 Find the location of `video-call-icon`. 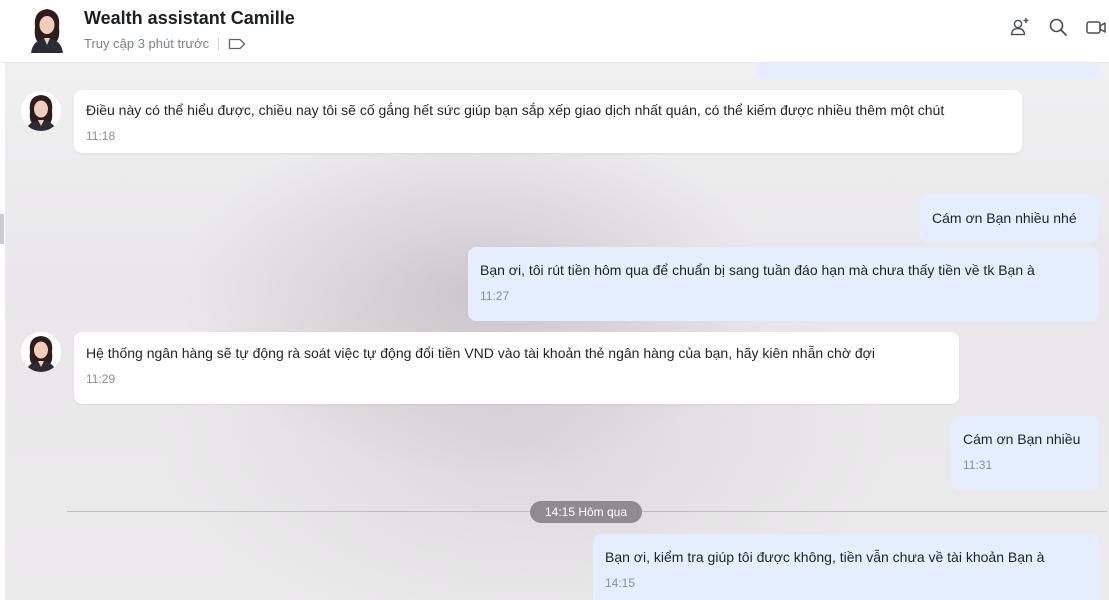

video-call-icon is located at coordinates (1096, 27).